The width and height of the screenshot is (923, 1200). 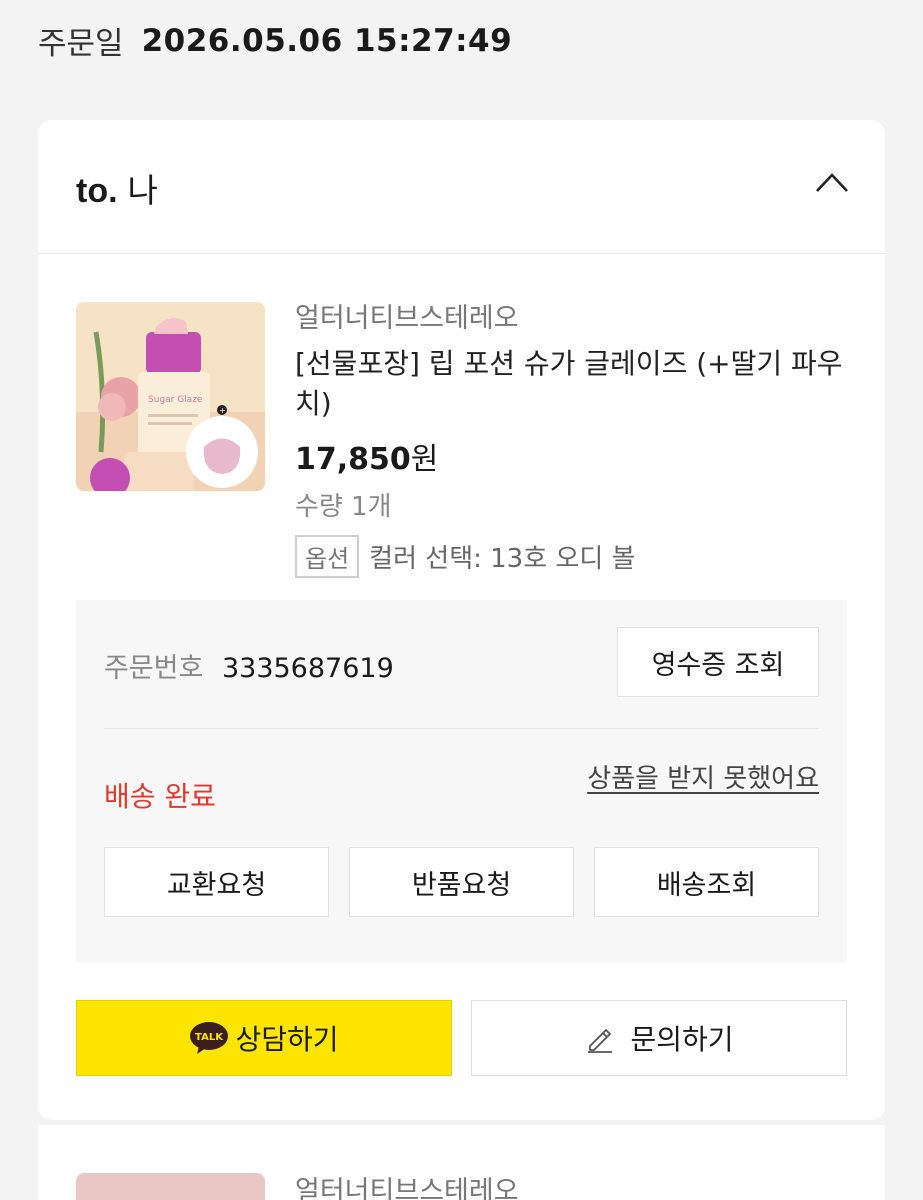 I want to click on chat-consult-label: 상담하기, so click(x=287, y=1039).